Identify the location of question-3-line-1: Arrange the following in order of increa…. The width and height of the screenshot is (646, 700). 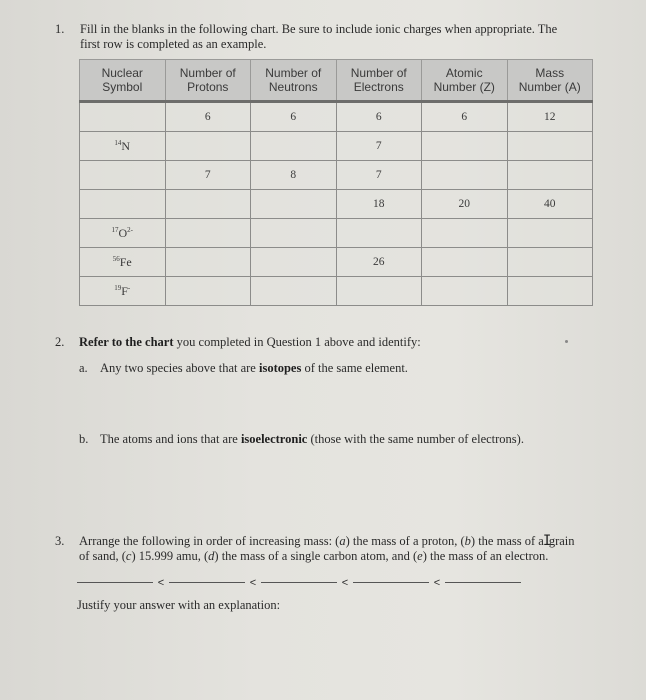
(327, 541).